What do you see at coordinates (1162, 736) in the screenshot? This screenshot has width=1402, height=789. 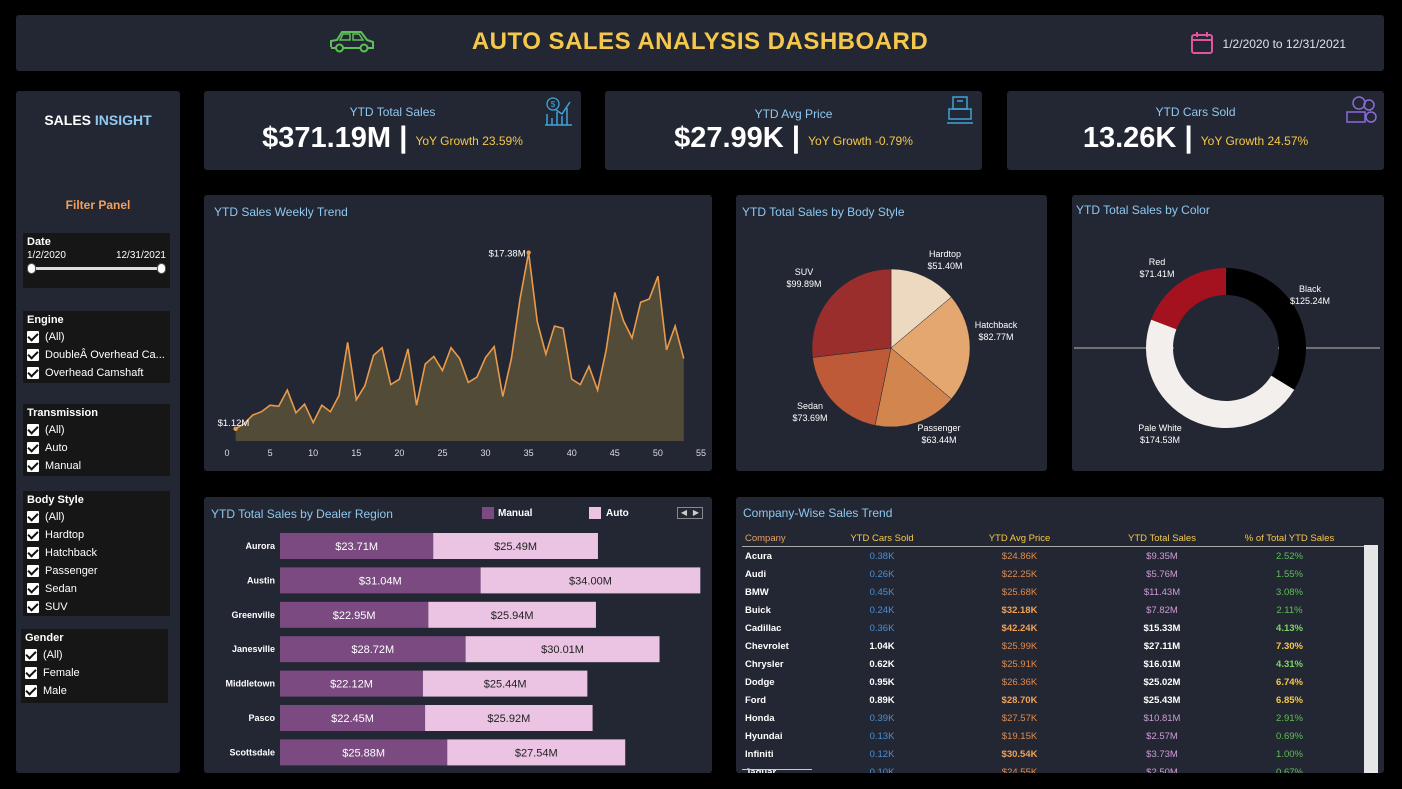 I see `table-cell: $2.57M` at bounding box center [1162, 736].